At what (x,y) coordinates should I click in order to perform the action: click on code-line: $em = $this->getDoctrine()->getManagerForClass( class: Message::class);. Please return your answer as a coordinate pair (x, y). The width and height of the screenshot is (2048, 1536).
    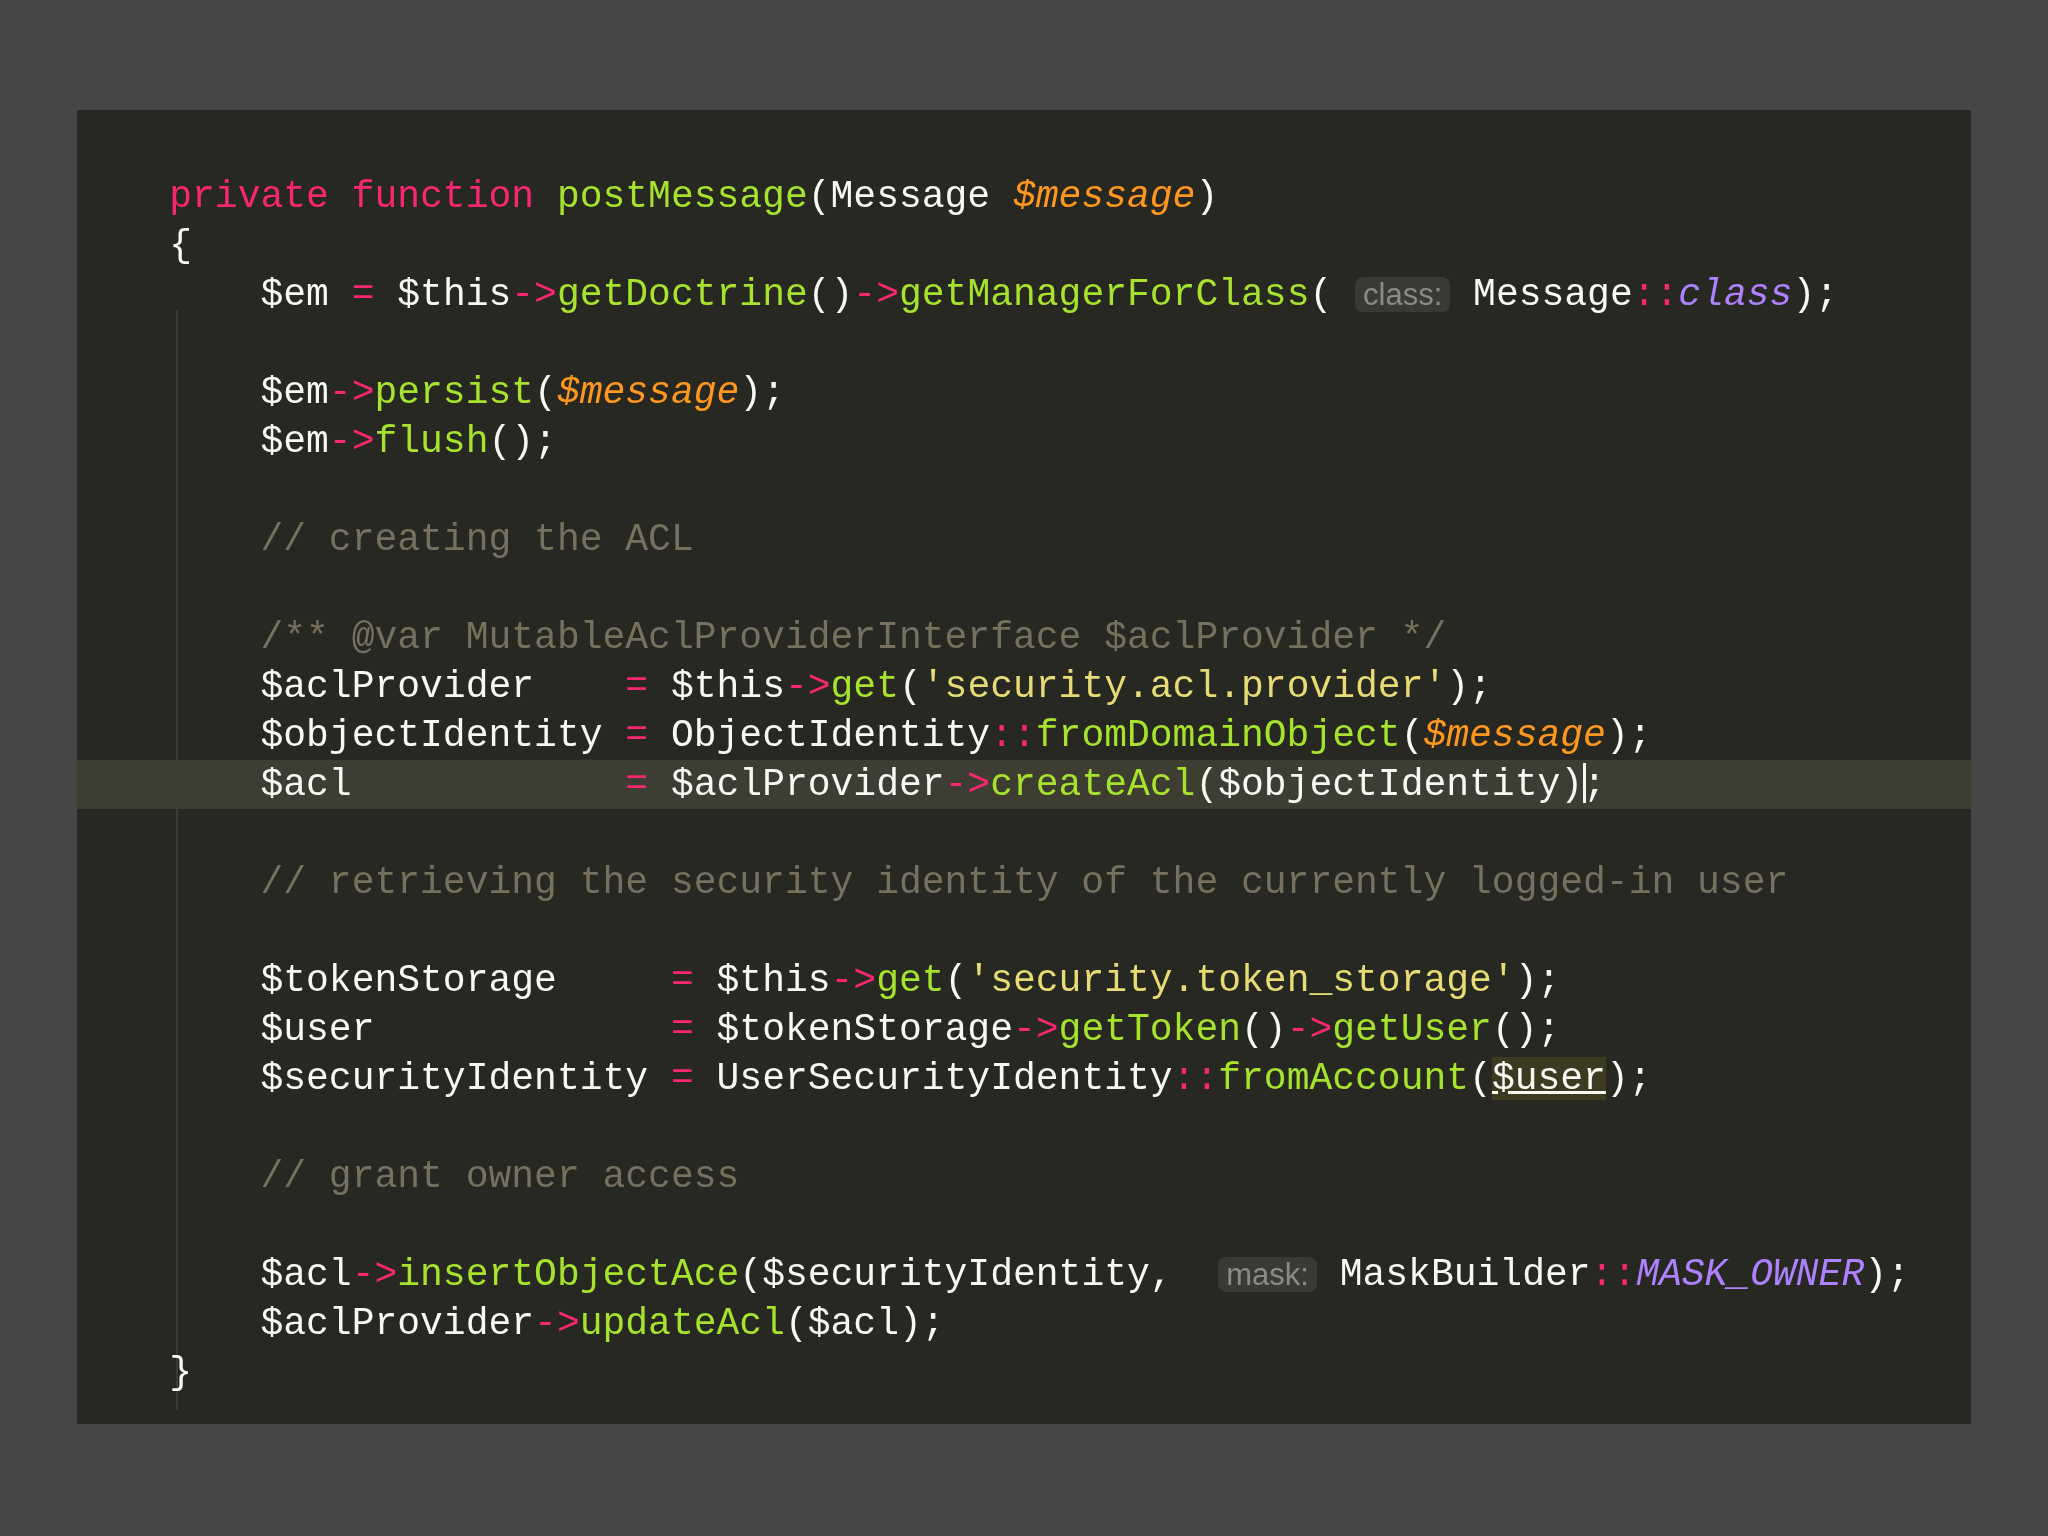
    Looking at the image, I should click on (1049, 295).